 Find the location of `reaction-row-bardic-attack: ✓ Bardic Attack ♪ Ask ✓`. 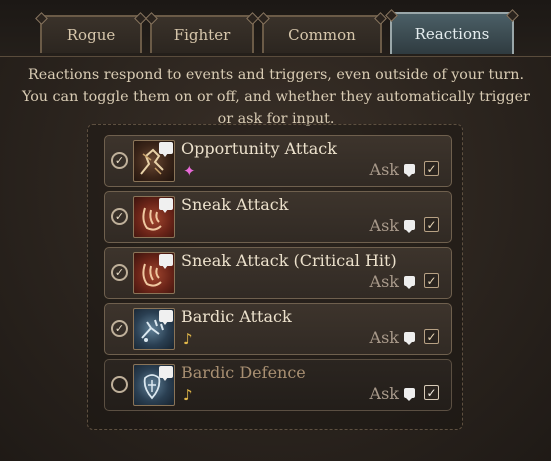

reaction-row-bardic-attack: ✓ Bardic Attack ♪ Ask ✓ is located at coordinates (278, 329).